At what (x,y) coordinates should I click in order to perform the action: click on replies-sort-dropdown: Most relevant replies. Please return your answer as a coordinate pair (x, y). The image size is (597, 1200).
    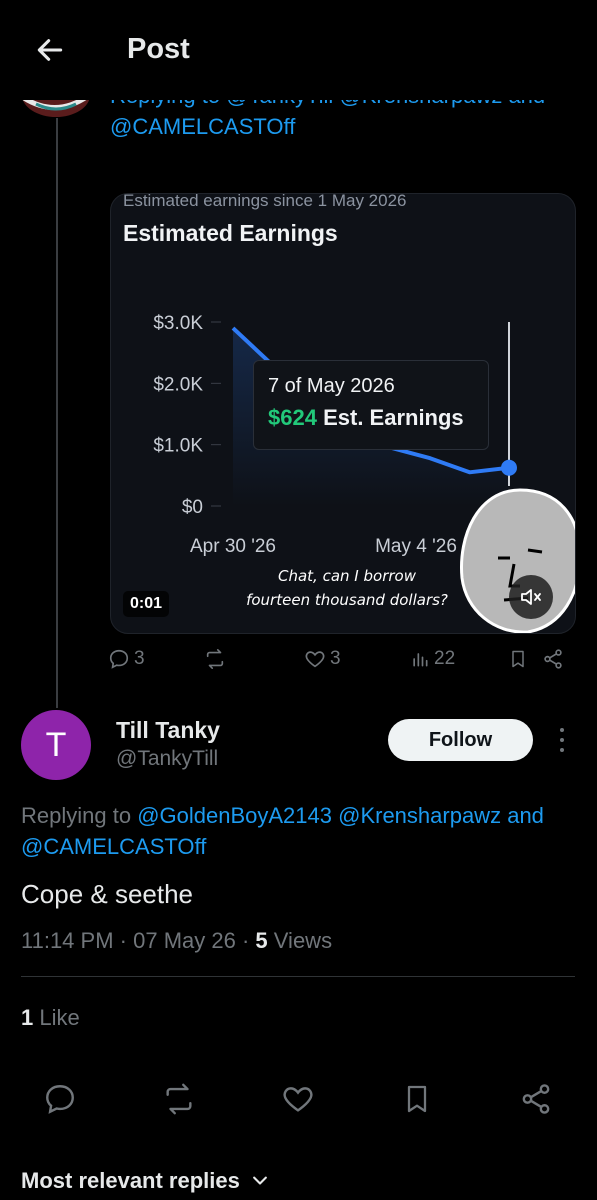
    Looking at the image, I should click on (145, 1181).